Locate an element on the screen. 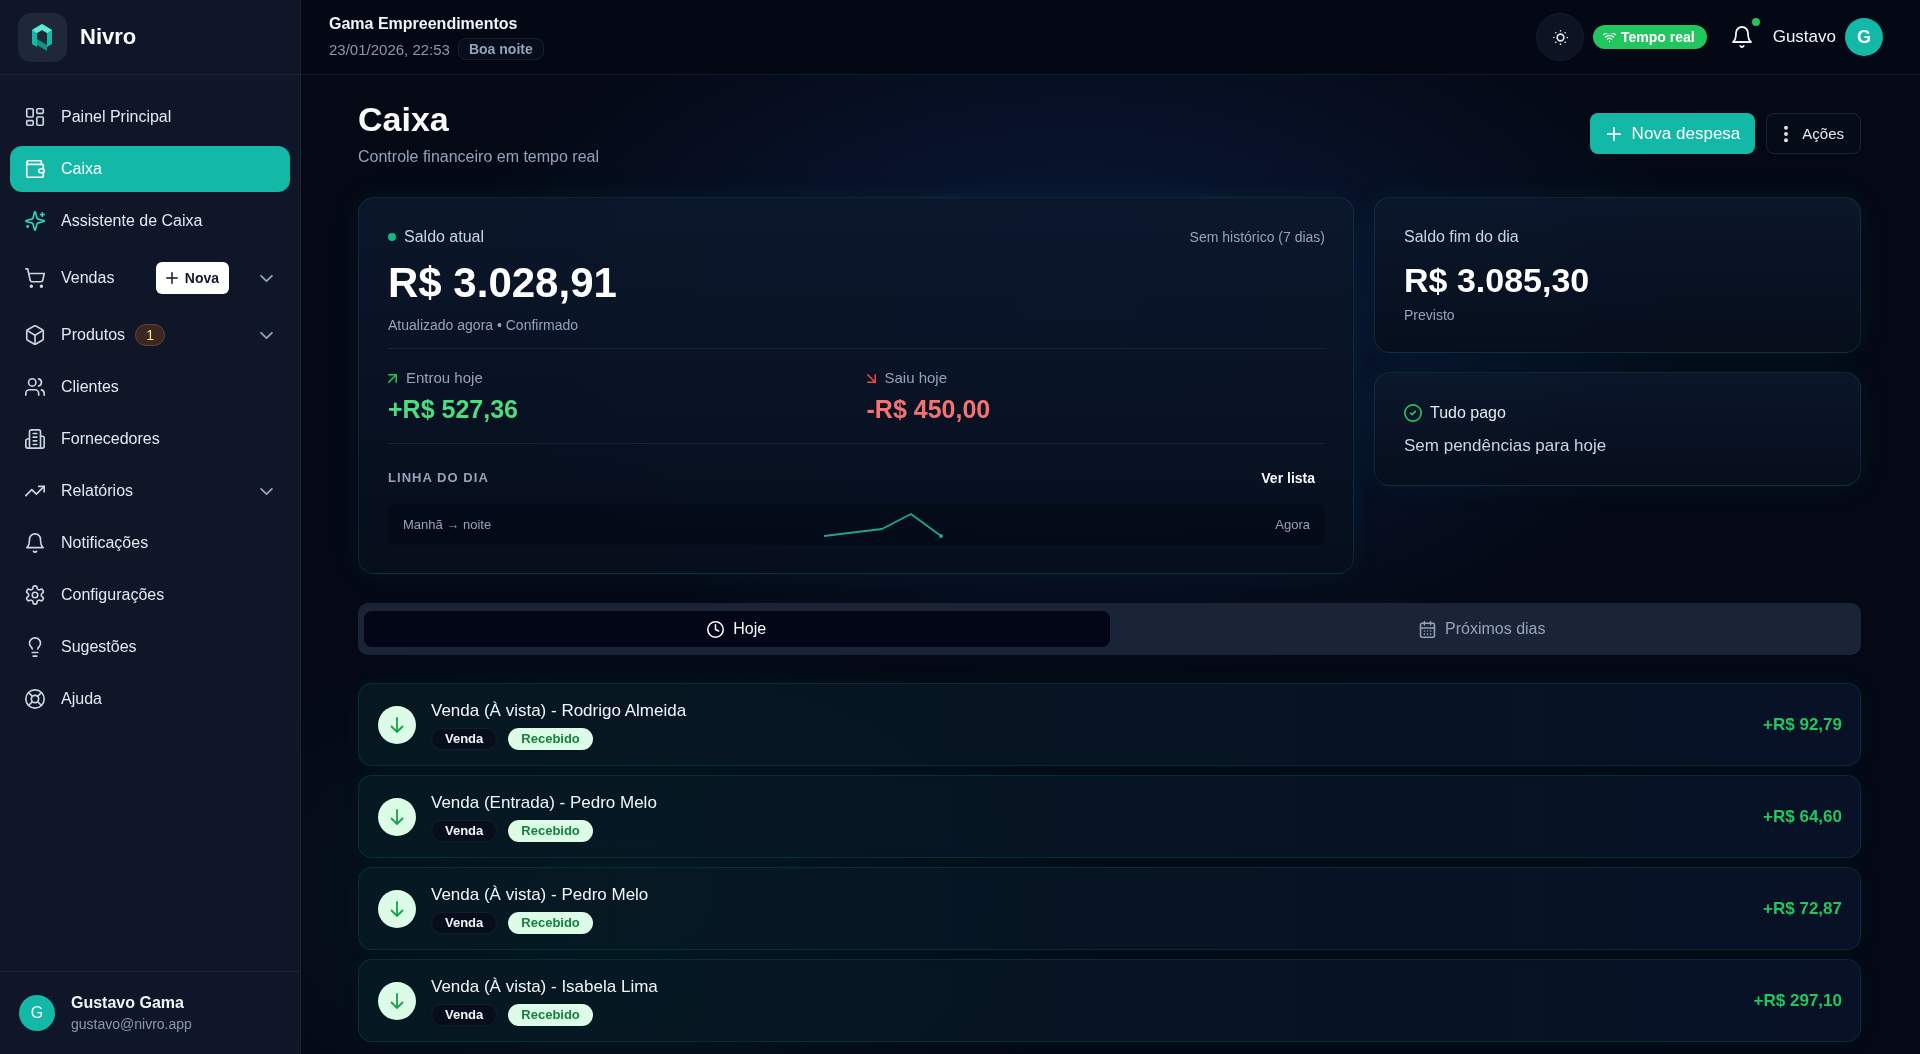  people-icon is located at coordinates (35, 387).